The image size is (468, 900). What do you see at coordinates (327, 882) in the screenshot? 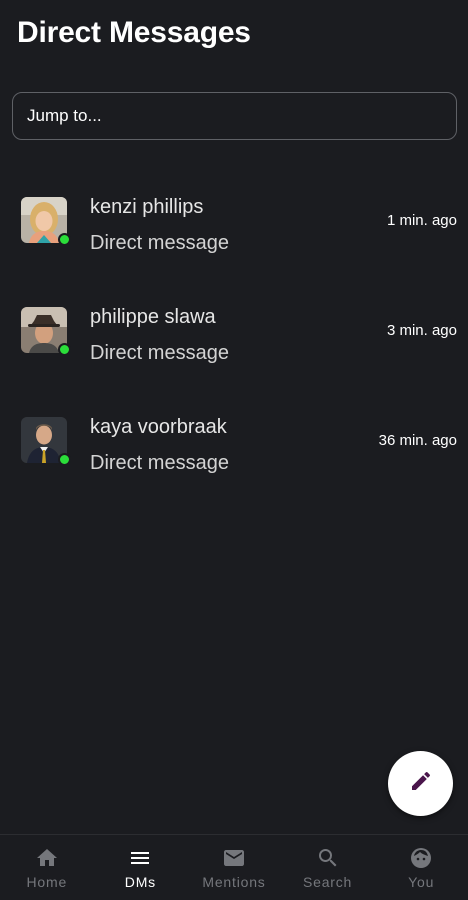
I see `tab-label-search: Search` at bounding box center [327, 882].